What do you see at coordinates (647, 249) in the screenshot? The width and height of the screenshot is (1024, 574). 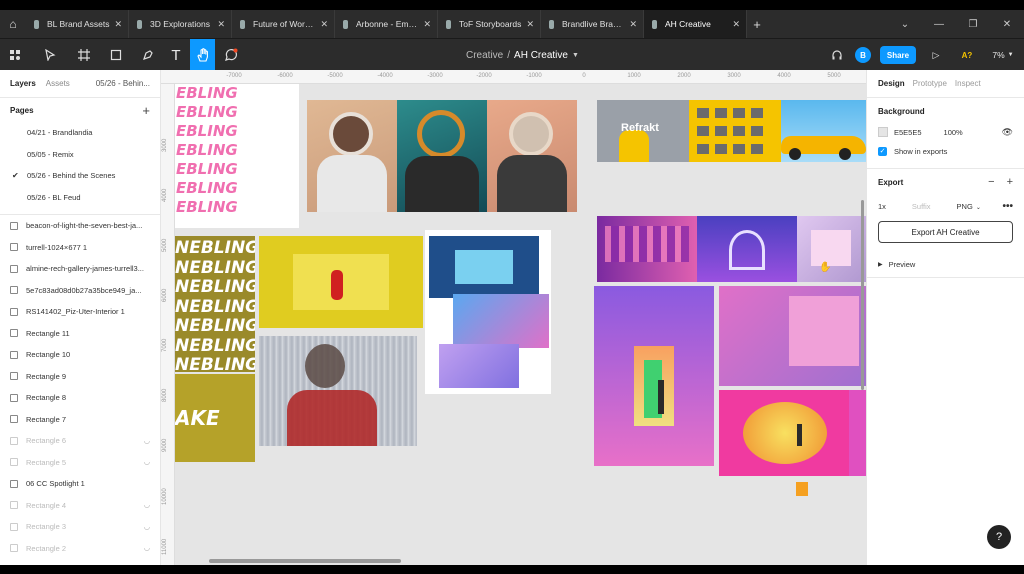 I see `corridor-image` at bounding box center [647, 249].